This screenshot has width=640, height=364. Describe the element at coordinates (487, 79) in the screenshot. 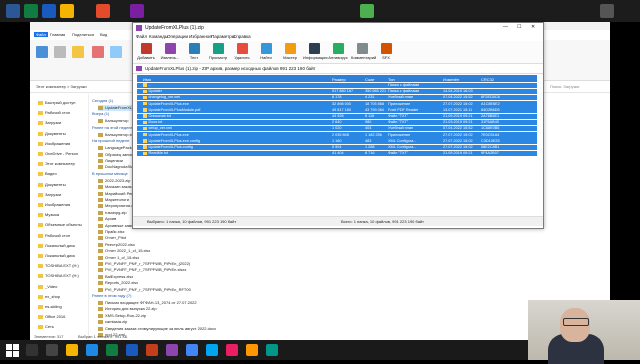

I see `col-crc: CRC32` at that location.